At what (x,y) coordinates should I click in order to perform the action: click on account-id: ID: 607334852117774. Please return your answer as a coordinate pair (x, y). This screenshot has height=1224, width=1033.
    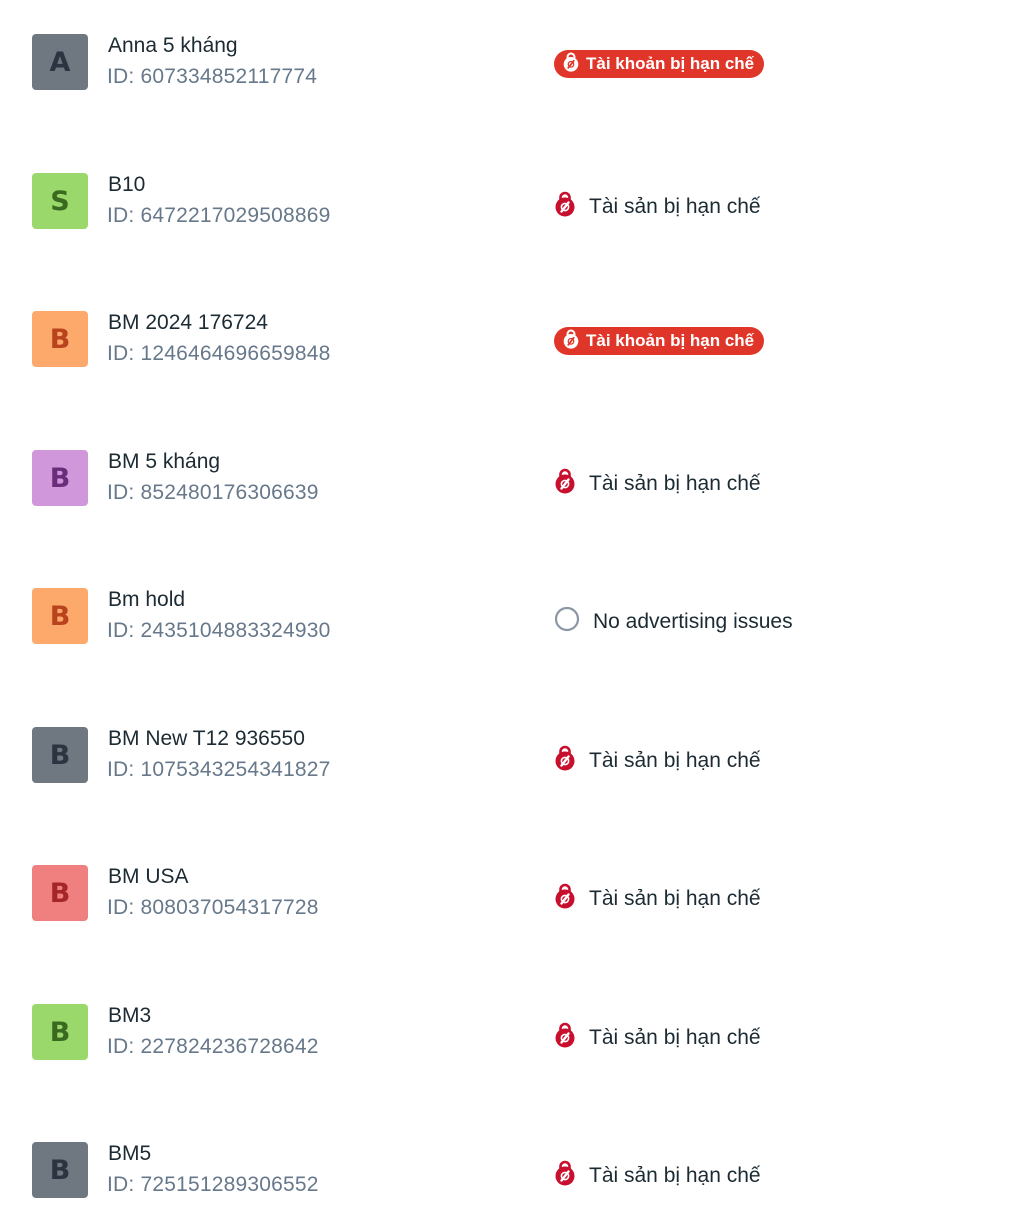
    Looking at the image, I should click on (212, 76).